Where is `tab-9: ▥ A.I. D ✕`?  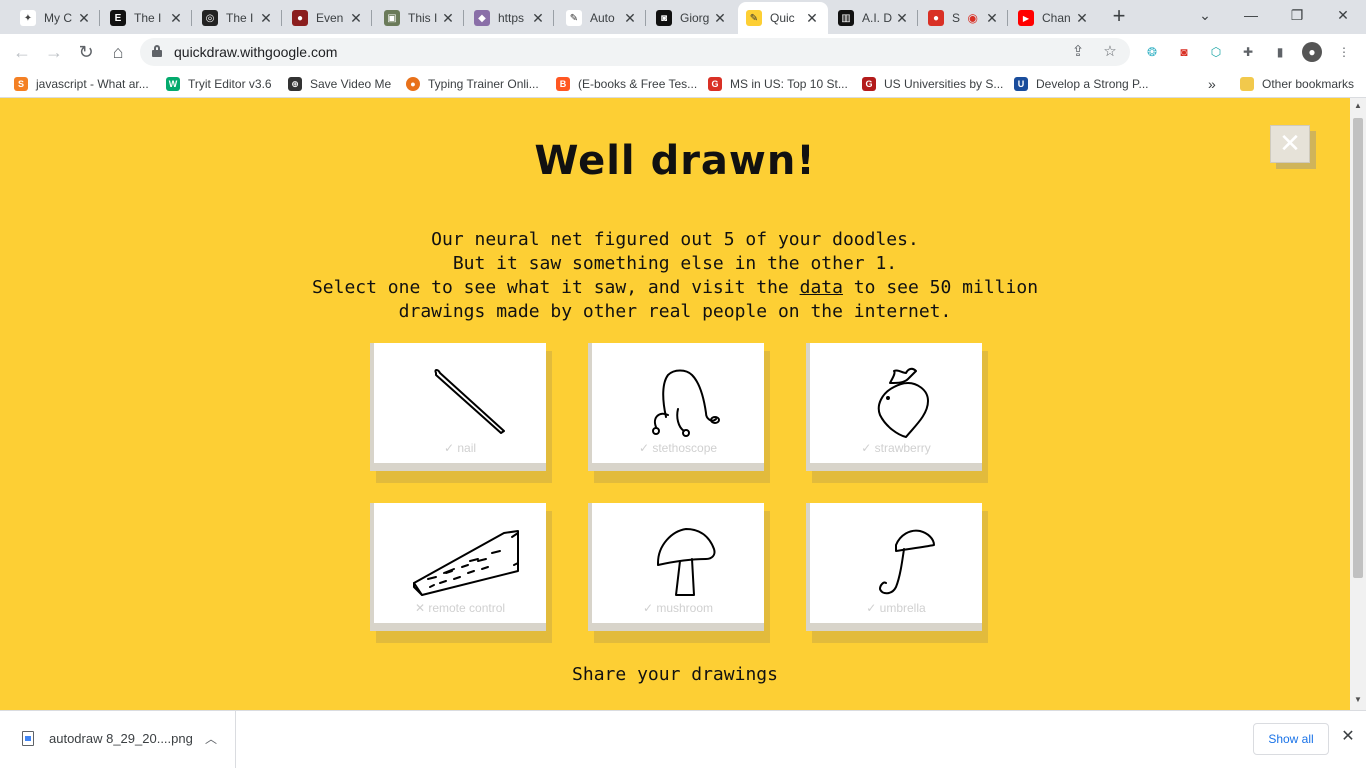 tab-9: ▥ A.I. D ✕ is located at coordinates (874, 18).